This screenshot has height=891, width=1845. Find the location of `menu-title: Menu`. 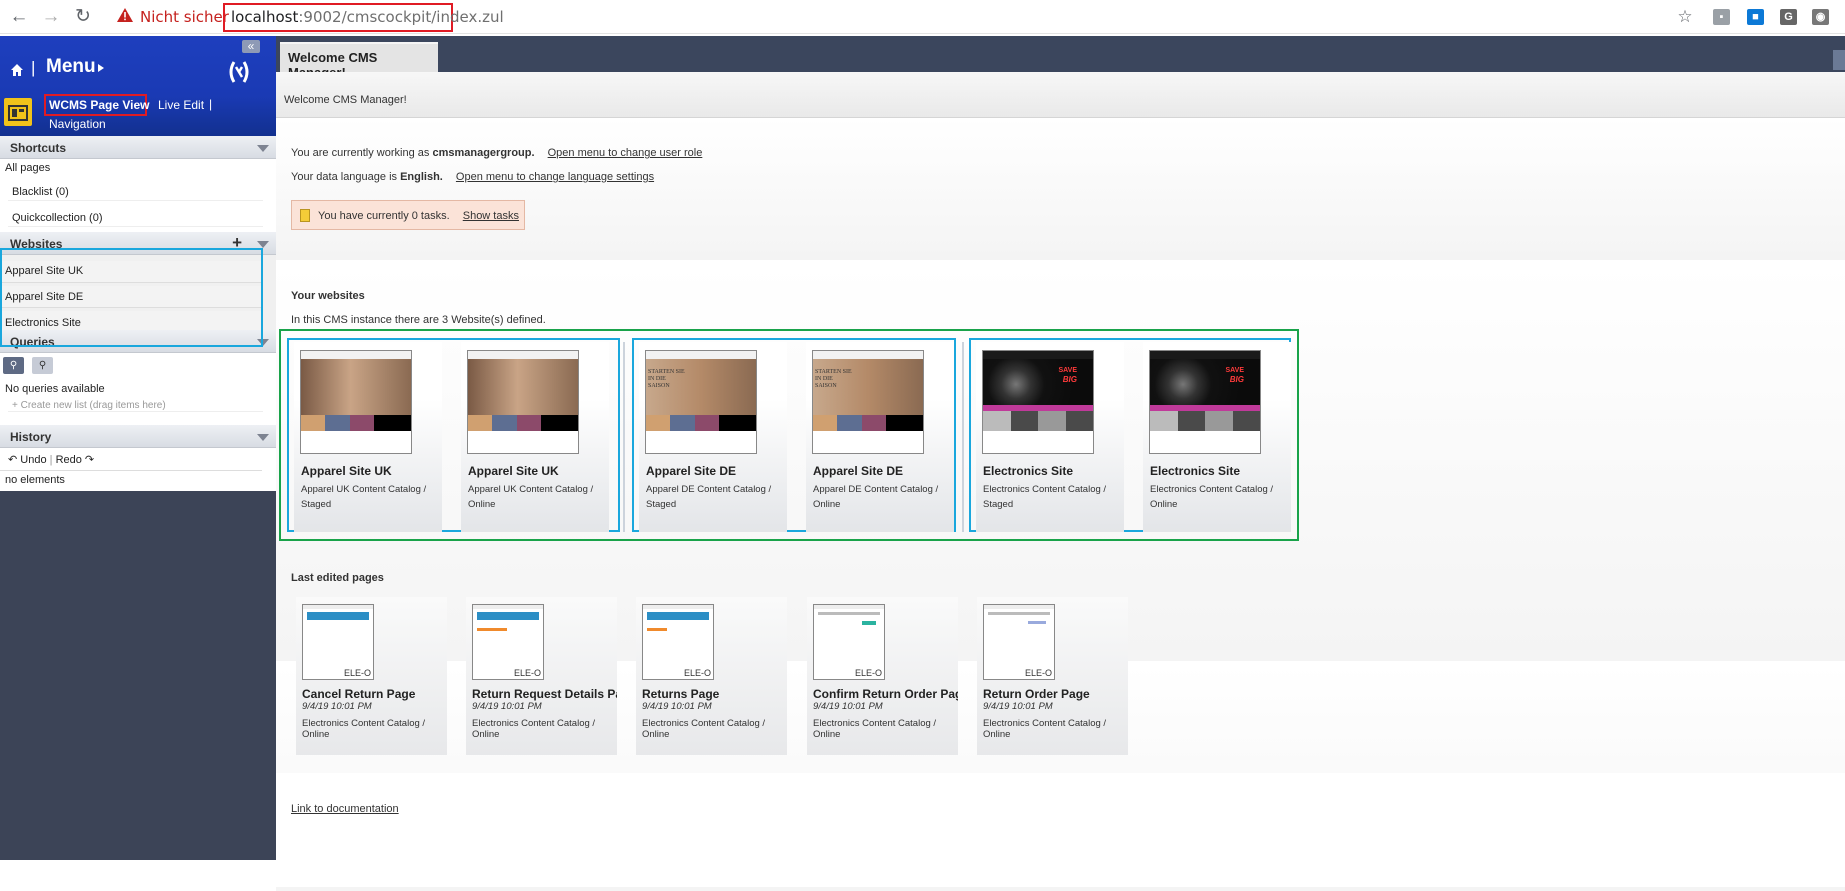

menu-title: Menu is located at coordinates (71, 67).